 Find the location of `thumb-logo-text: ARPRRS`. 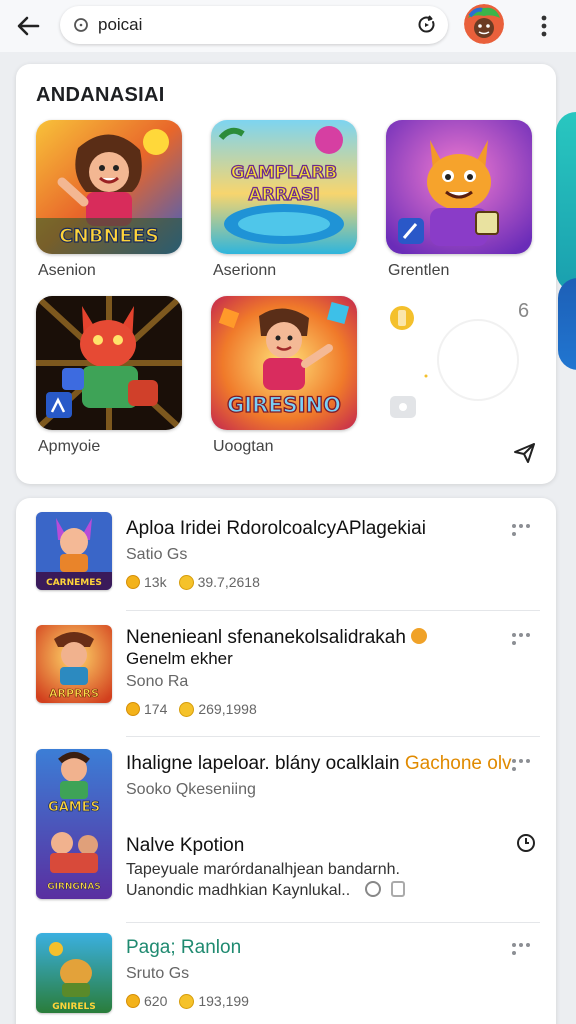

thumb-logo-text: ARPRRS is located at coordinates (74, 693).